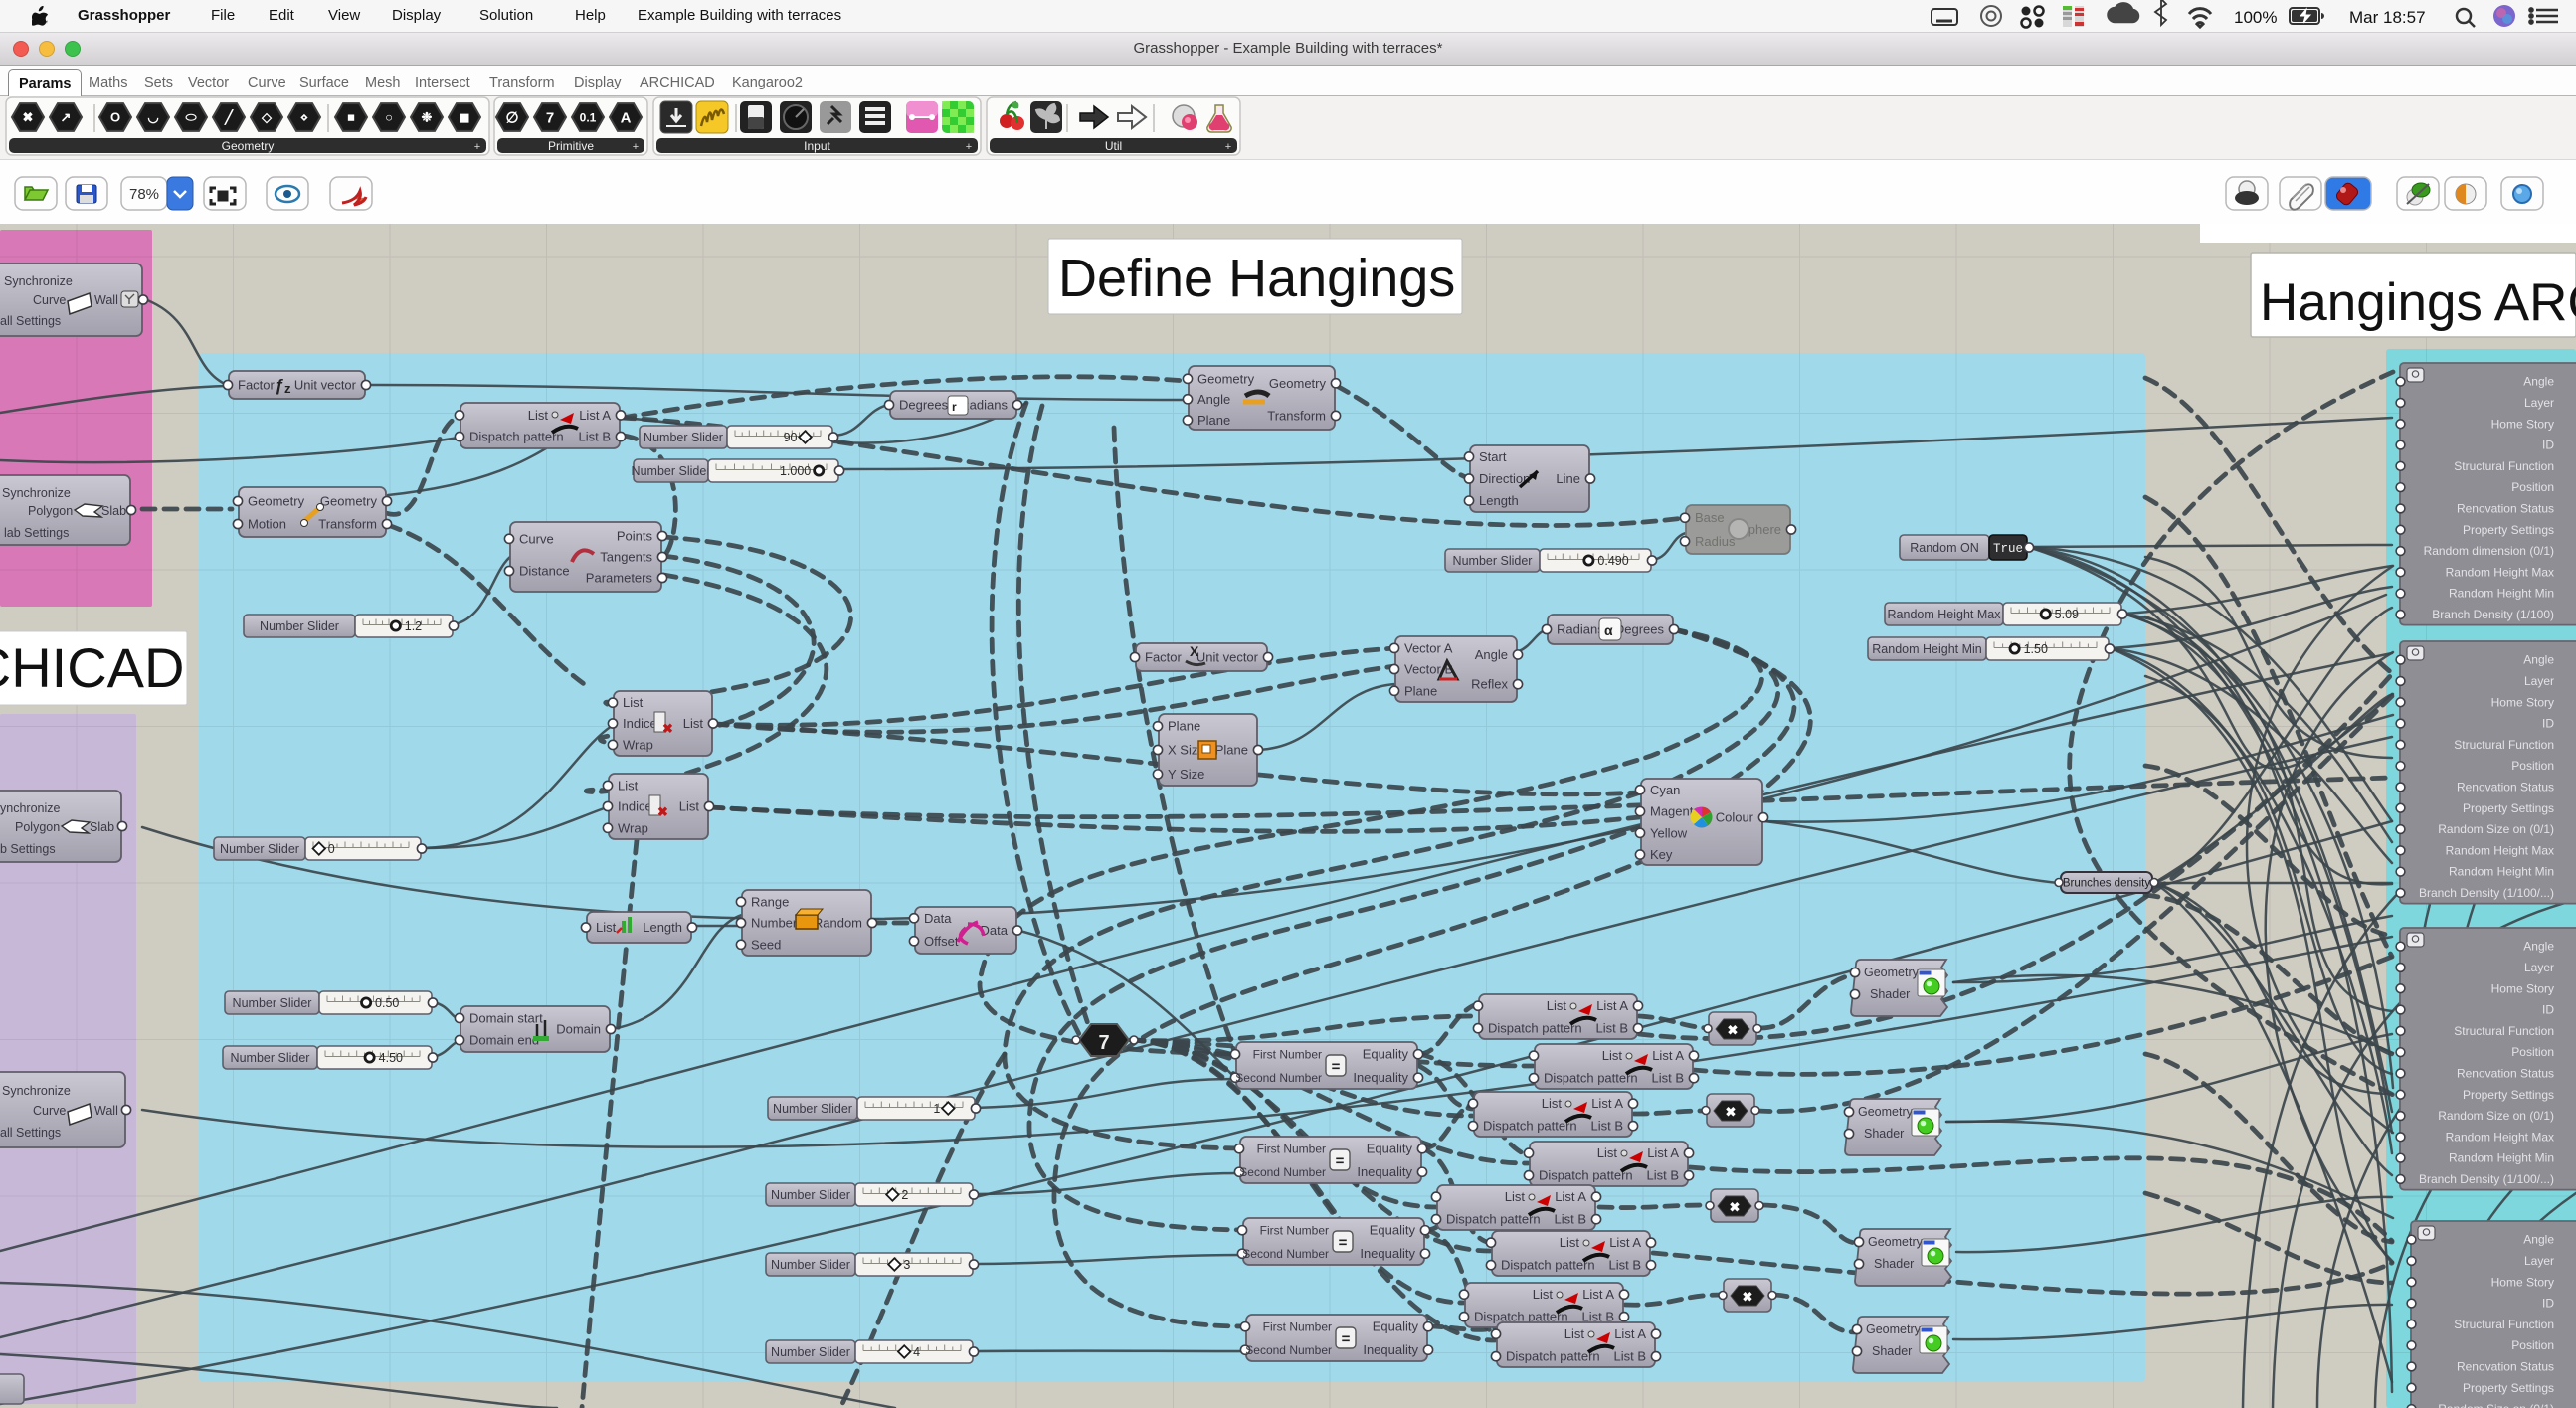  I want to click on svg-text: Define Hangings, so click(1256, 278).